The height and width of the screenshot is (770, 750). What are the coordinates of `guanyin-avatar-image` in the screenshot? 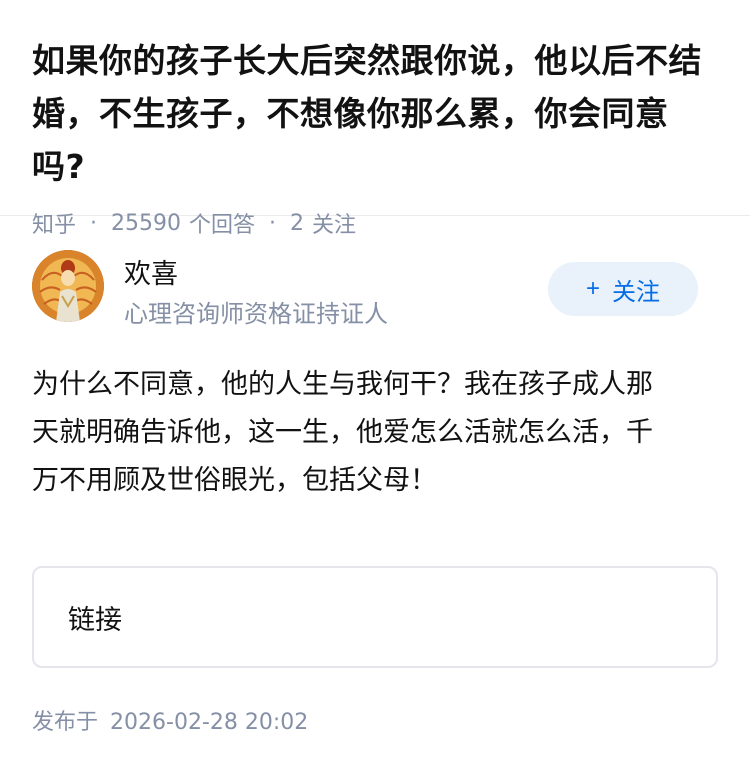 It's located at (68, 286).